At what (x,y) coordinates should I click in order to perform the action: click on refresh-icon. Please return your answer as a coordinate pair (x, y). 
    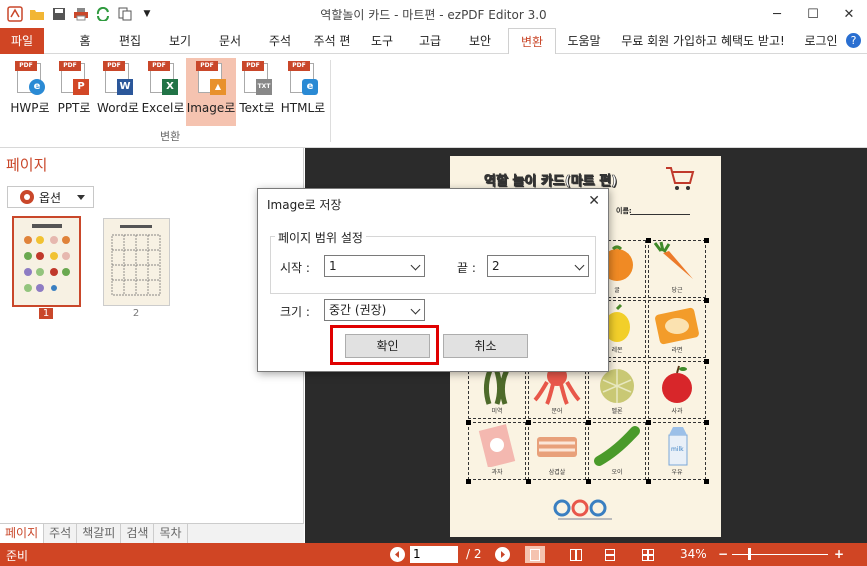
    Looking at the image, I should click on (103, 14).